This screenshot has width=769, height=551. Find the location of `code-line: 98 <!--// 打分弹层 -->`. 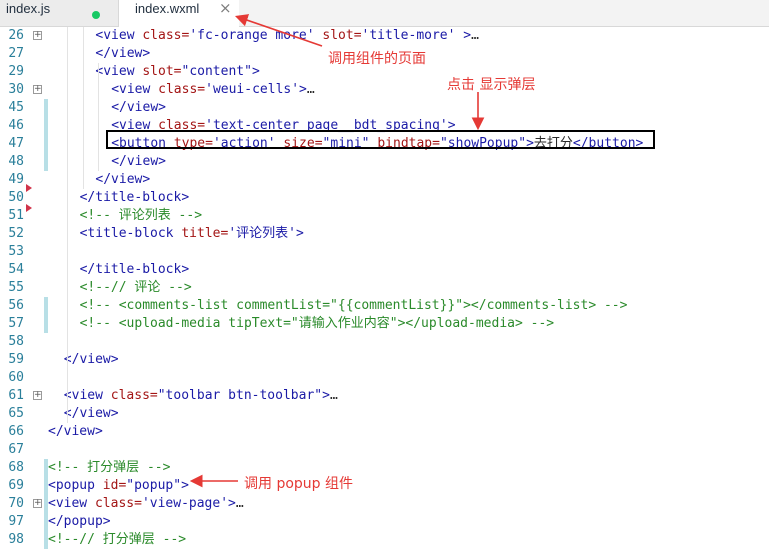

code-line: 98 <!--// 打分弹层 --> is located at coordinates (384, 540).